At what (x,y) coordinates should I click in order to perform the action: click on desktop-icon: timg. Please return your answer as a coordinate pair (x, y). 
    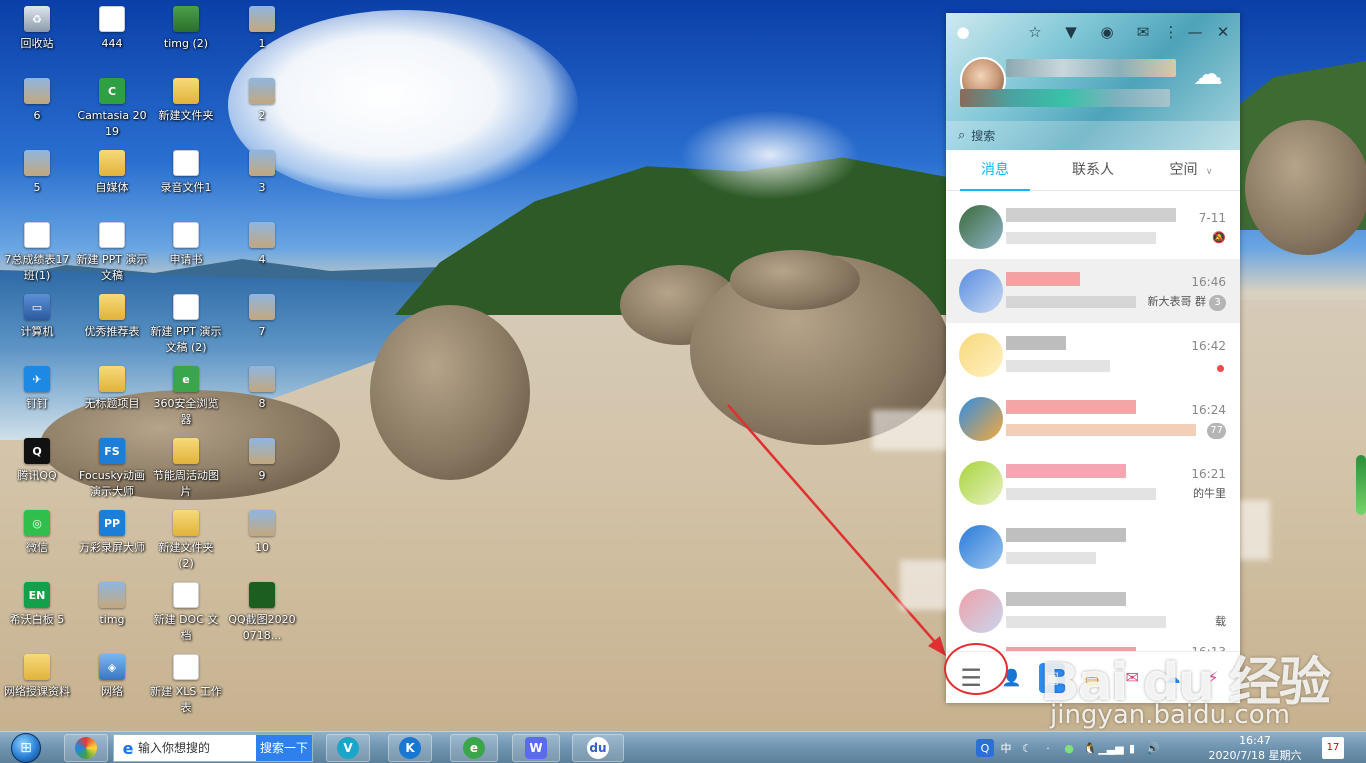
    Looking at the image, I should click on (112, 613).